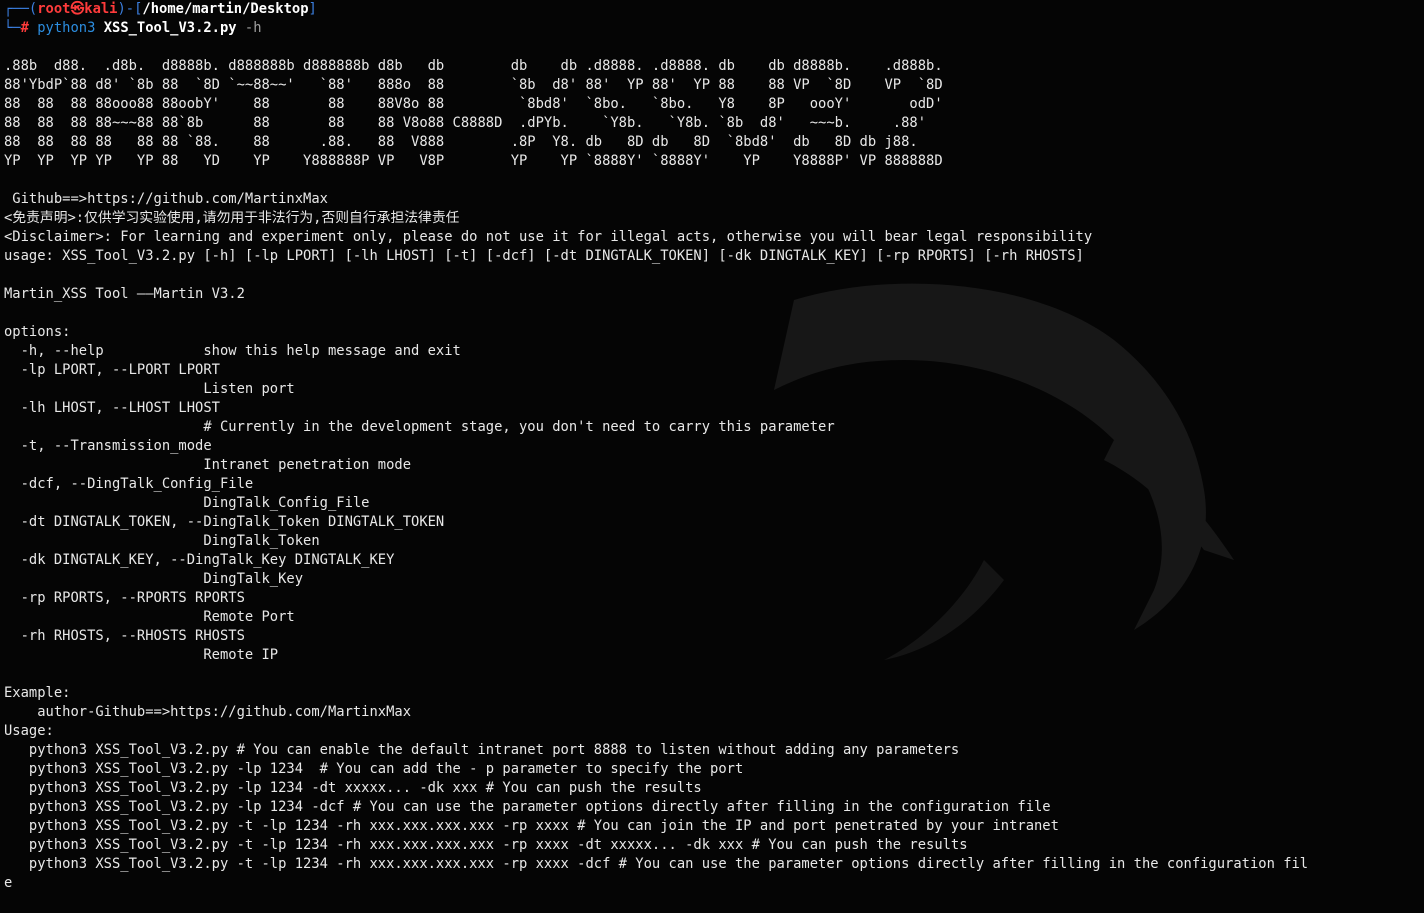 The height and width of the screenshot is (913, 1424). I want to click on output-line: -dcf, --DingTalk_Config_File, so click(129, 484).